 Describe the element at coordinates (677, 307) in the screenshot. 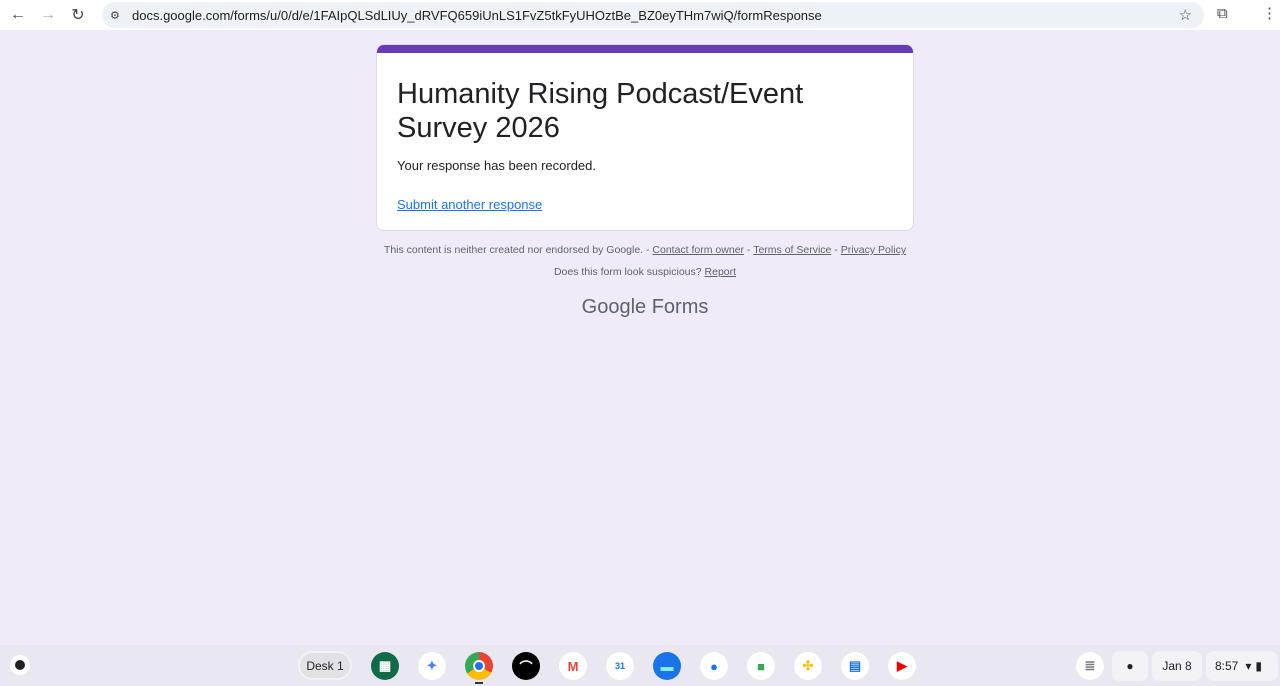

I see `logo-forms: Forms` at that location.